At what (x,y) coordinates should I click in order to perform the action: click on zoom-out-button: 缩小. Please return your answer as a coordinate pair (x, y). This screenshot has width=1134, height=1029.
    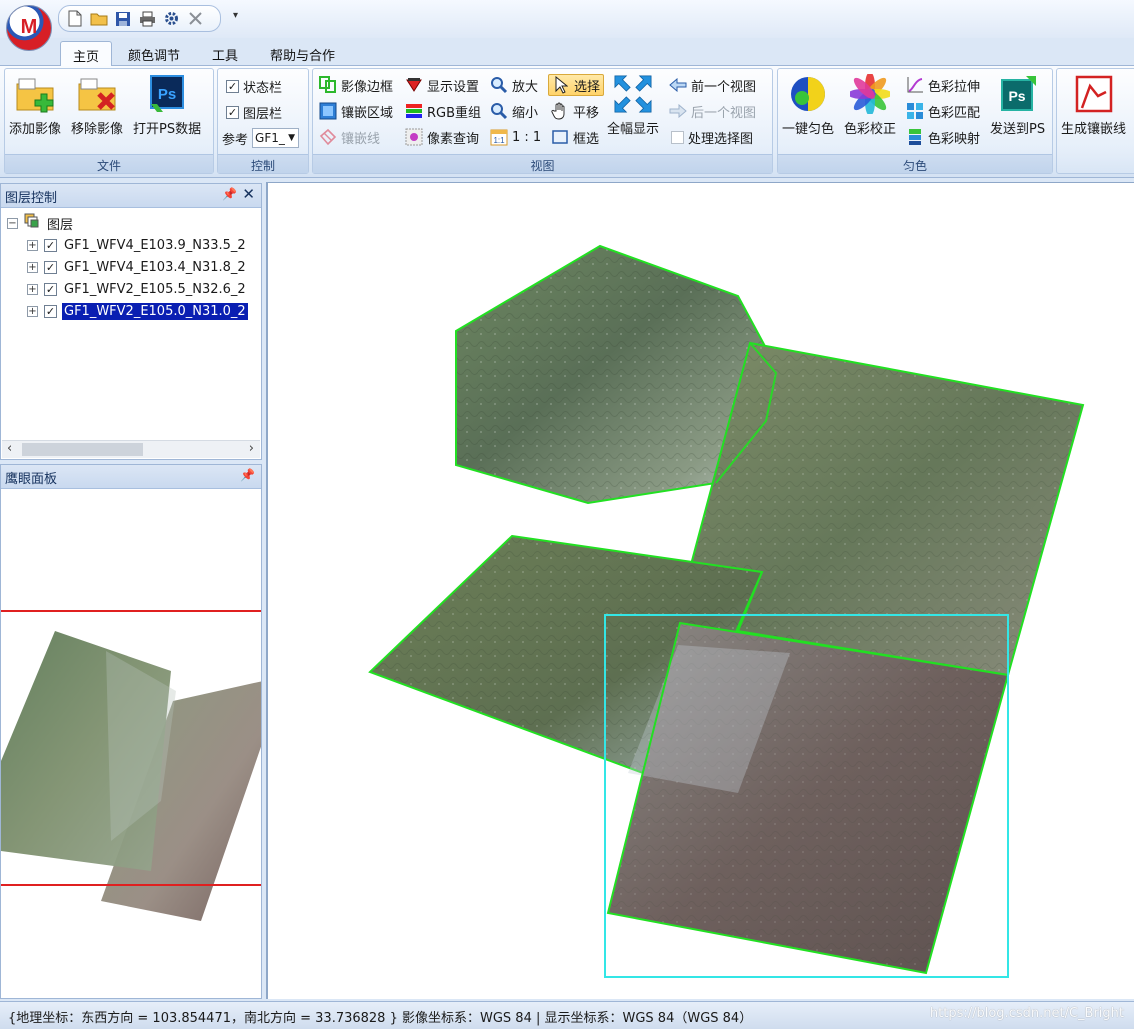
    Looking at the image, I should click on (514, 111).